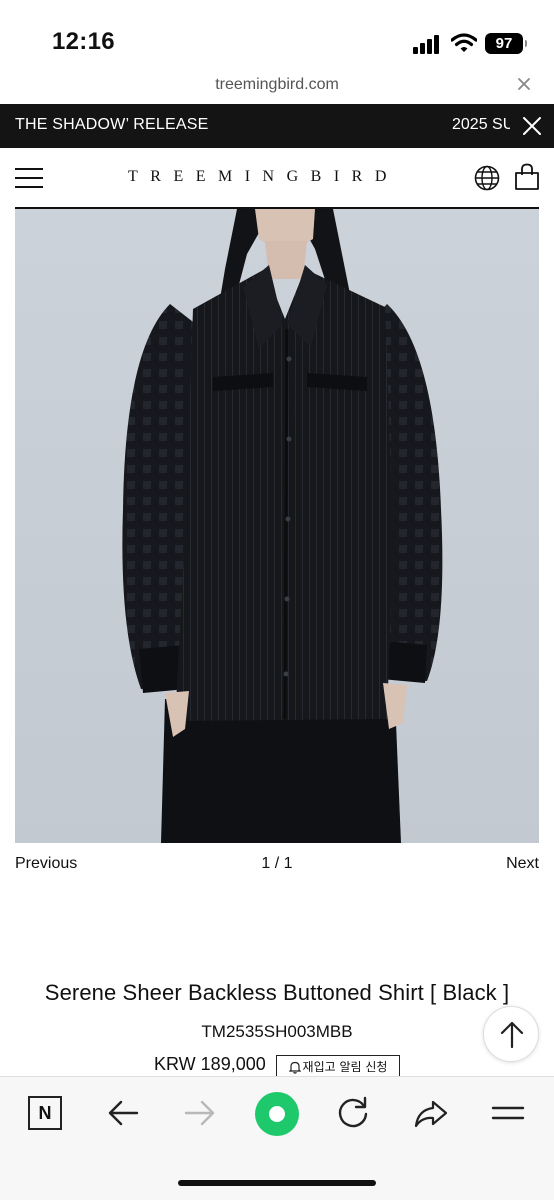  I want to click on shopping-bag-icon, so click(527, 177).